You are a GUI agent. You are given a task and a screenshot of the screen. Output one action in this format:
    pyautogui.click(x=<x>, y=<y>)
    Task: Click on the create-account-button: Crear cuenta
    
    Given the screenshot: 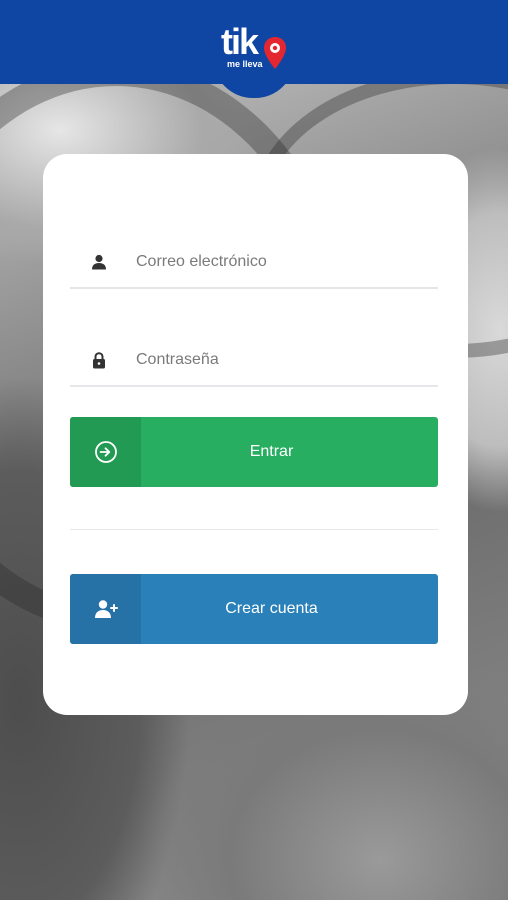 What is the action you would take?
    pyautogui.click(x=254, y=609)
    